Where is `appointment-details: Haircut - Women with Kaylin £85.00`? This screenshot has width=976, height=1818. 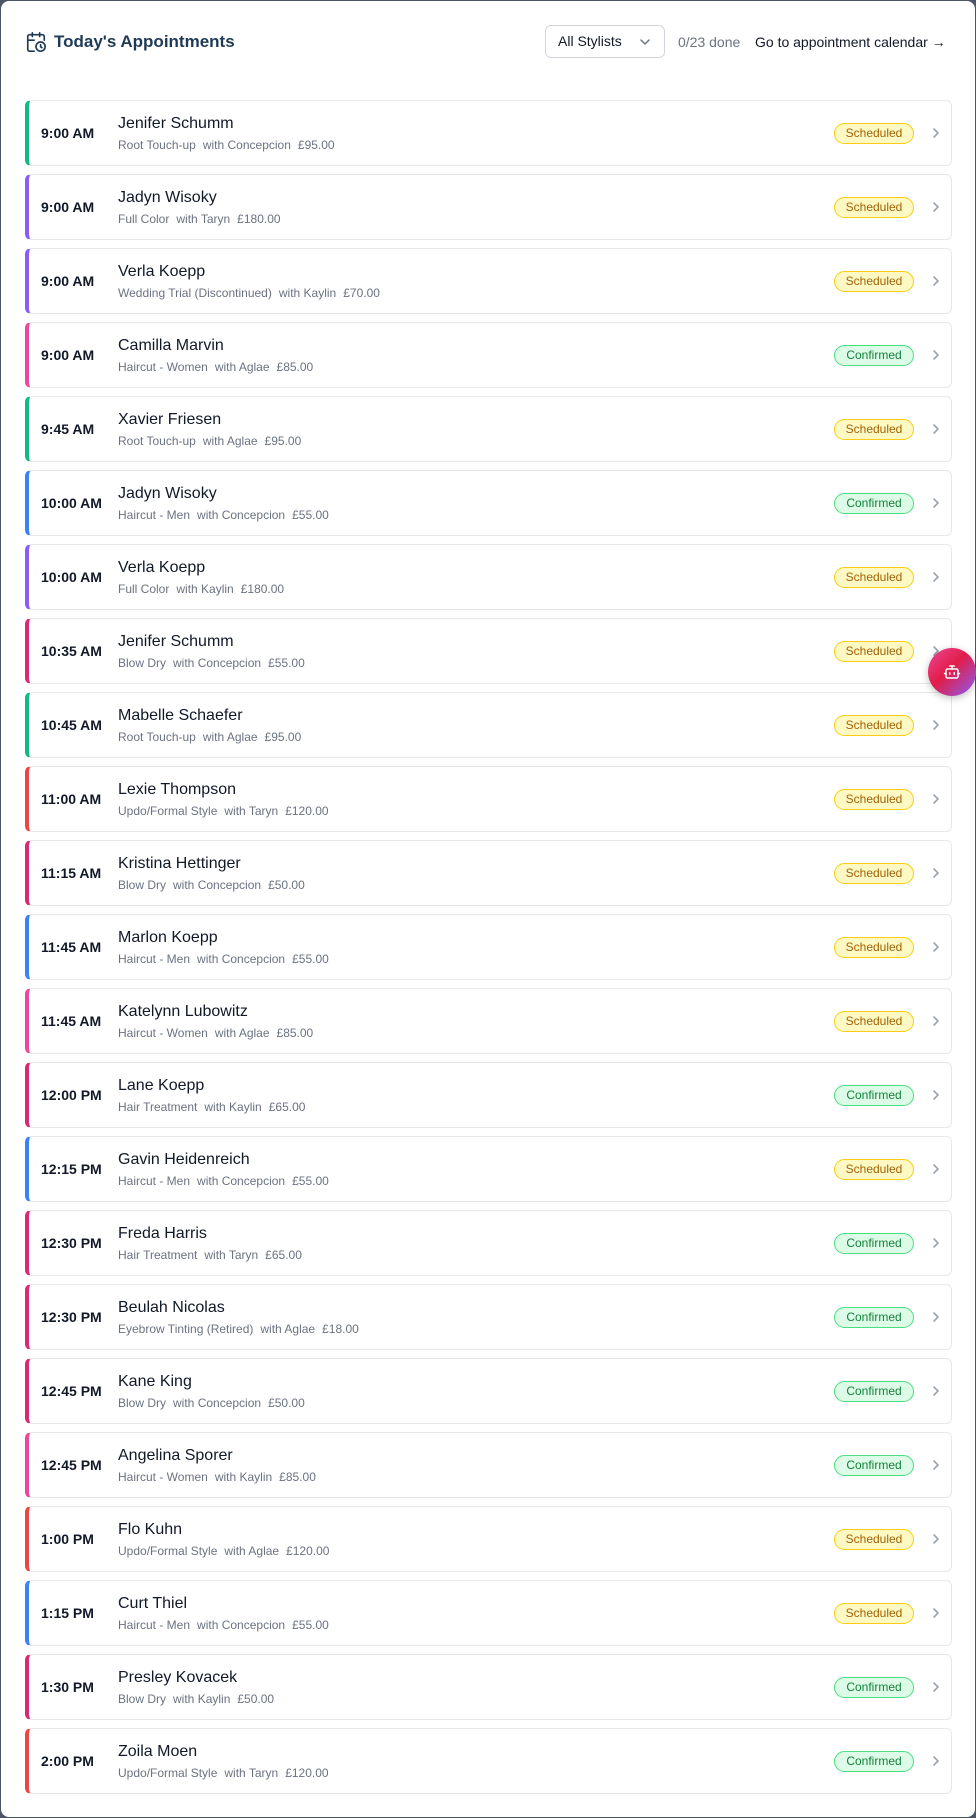
appointment-details: Haircut - Women with Kaylin £85.00 is located at coordinates (217, 1477).